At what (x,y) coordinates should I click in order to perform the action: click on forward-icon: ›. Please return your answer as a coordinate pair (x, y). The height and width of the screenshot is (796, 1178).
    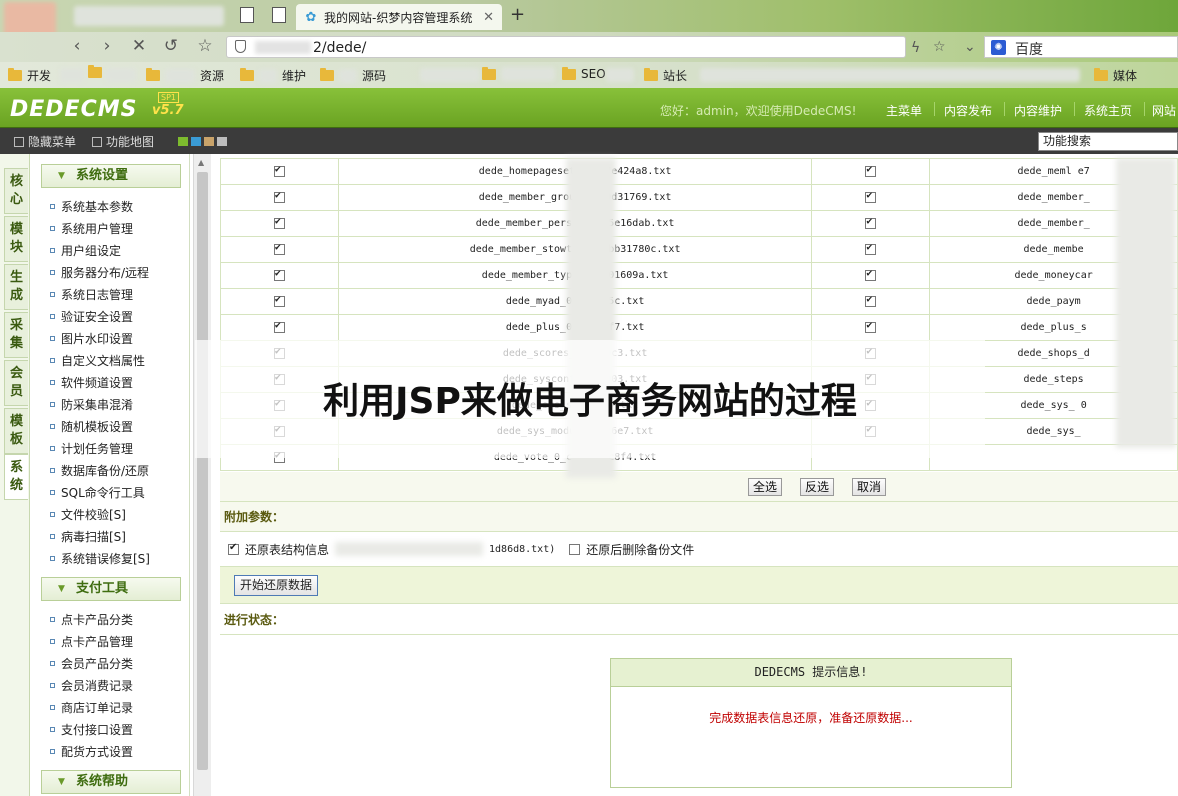
    Looking at the image, I should click on (107, 46).